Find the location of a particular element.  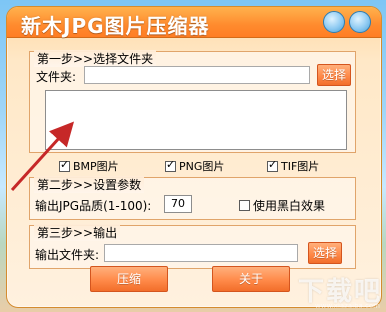

output-folder-input is located at coordinates (201, 253).